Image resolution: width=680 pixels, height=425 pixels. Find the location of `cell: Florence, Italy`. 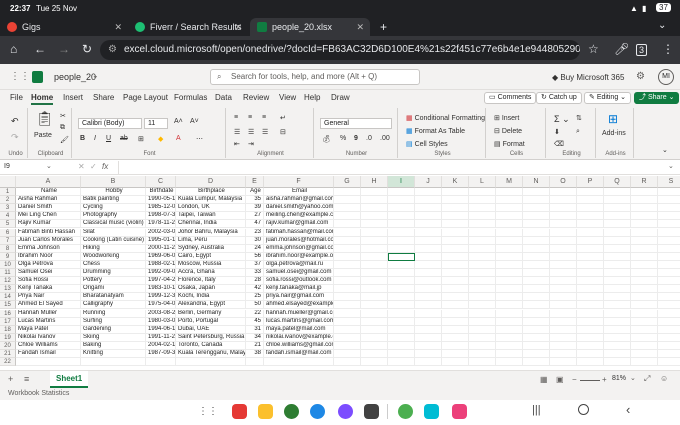

cell: Florence, Italy is located at coordinates (211, 281).